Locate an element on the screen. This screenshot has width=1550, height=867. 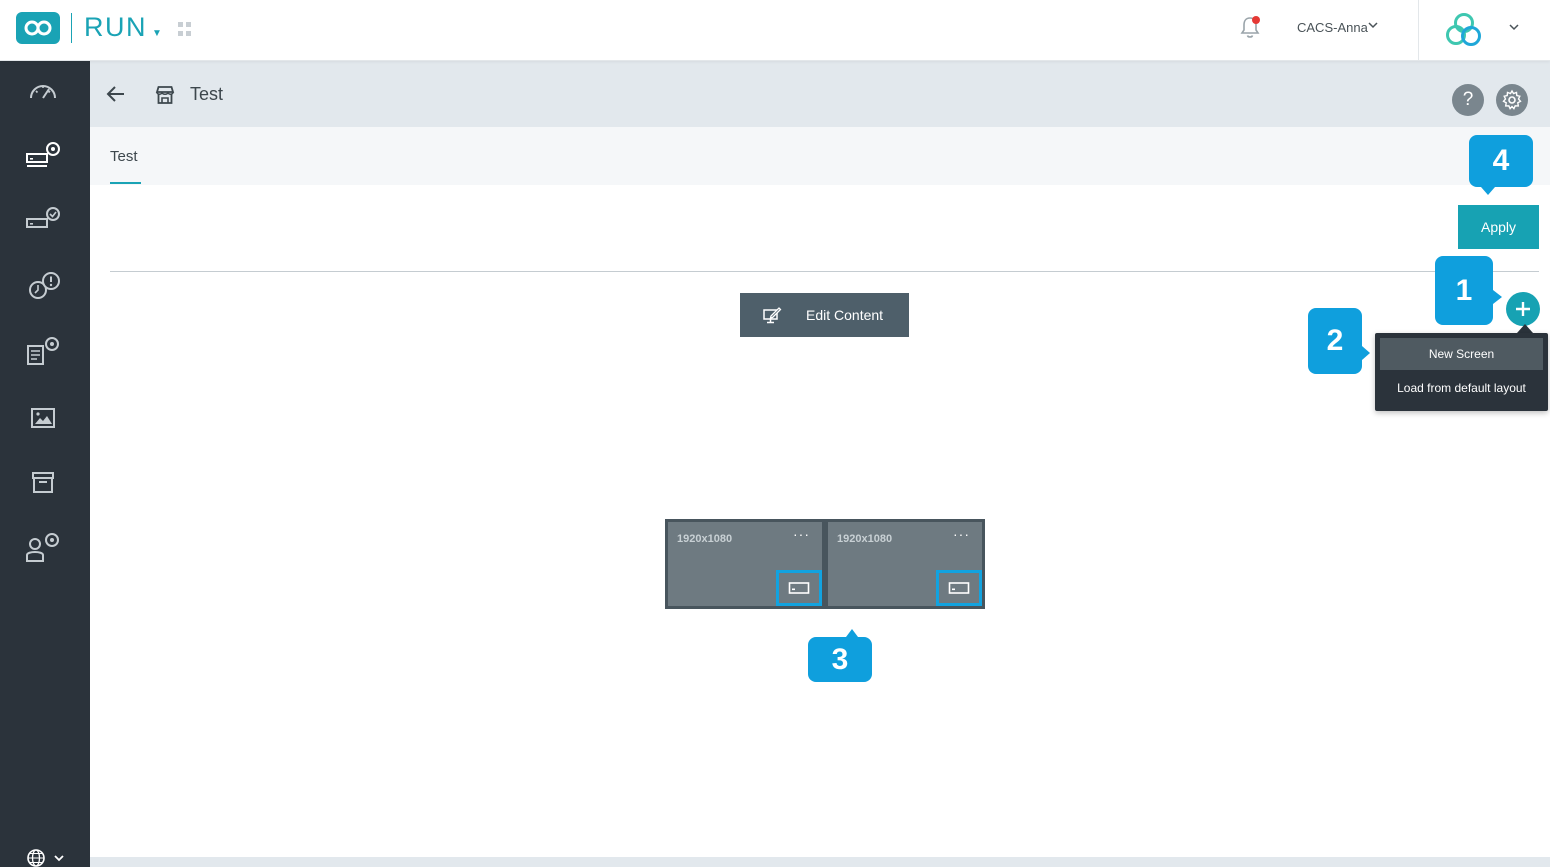
store-icon is located at coordinates (165, 95).